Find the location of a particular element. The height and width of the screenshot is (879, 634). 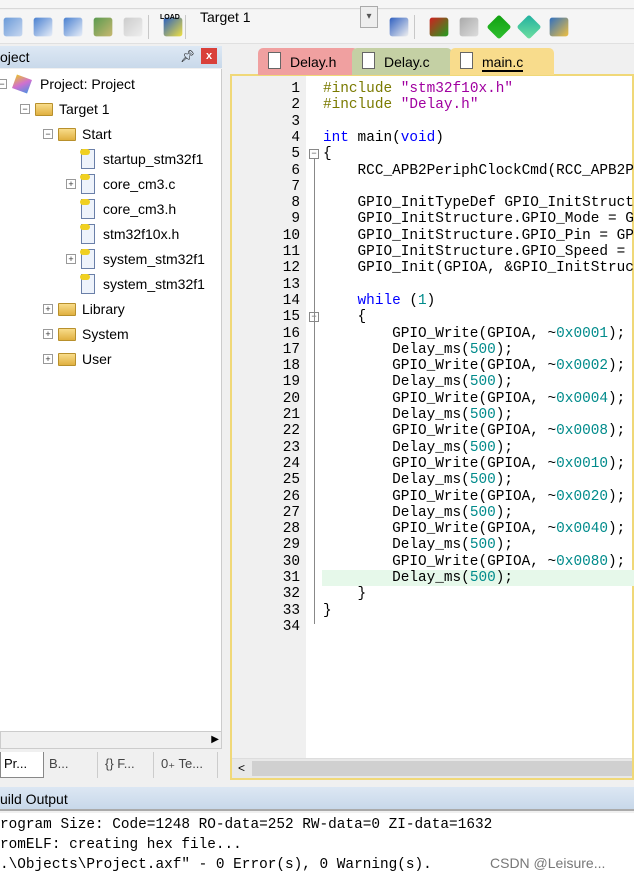

code-line: 28 GPIO_Write(GPIOA, ~0x0040); is located at coordinates (433, 529).